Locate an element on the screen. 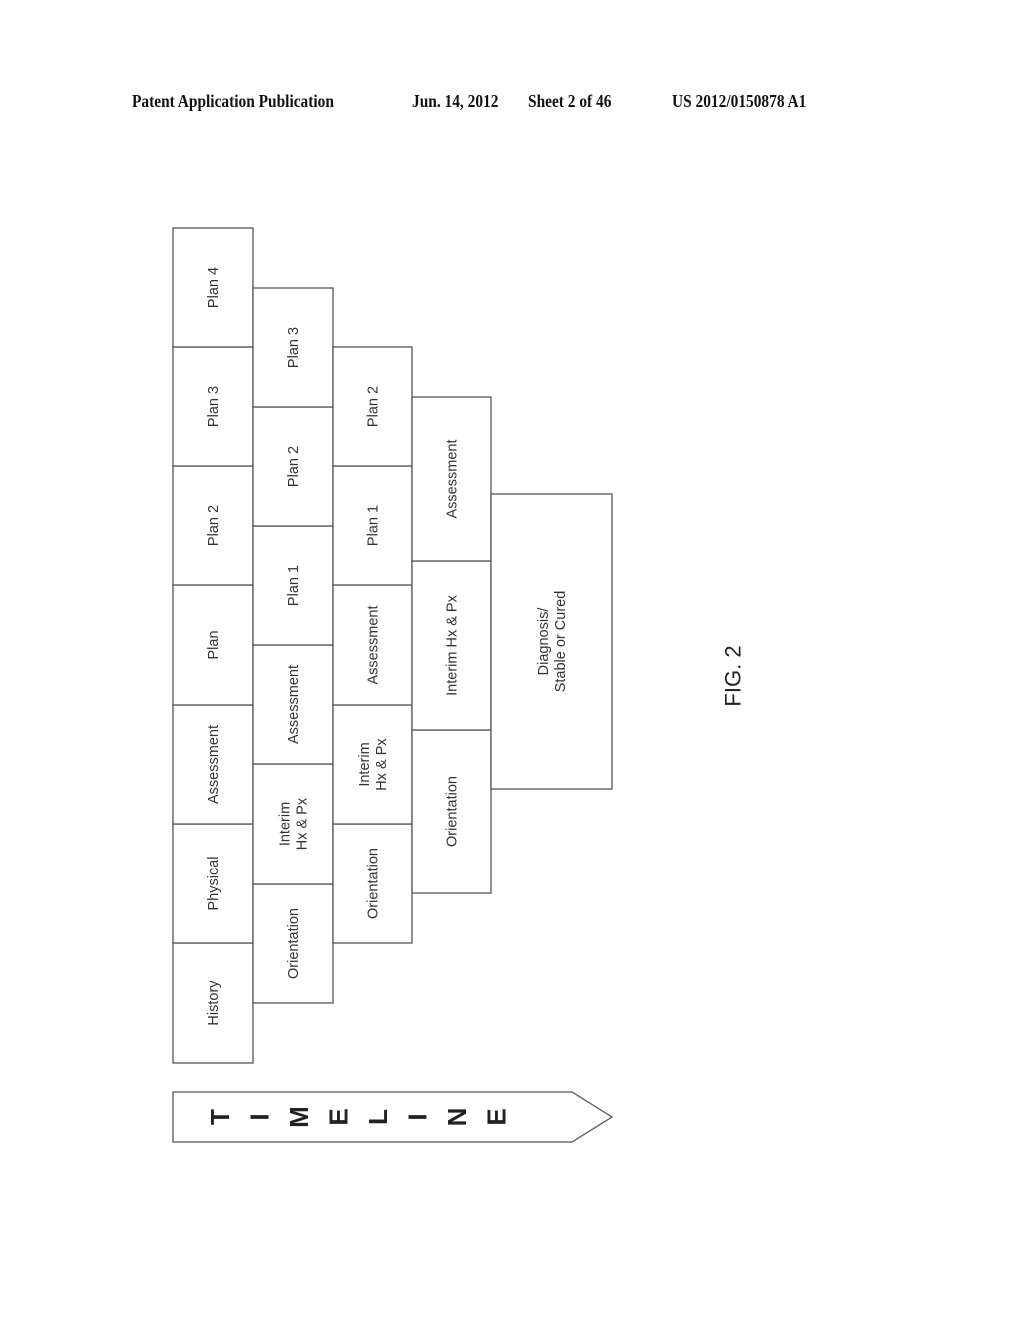 This screenshot has width=1024, height=1320. step-label-line: History is located at coordinates (214, 1003).